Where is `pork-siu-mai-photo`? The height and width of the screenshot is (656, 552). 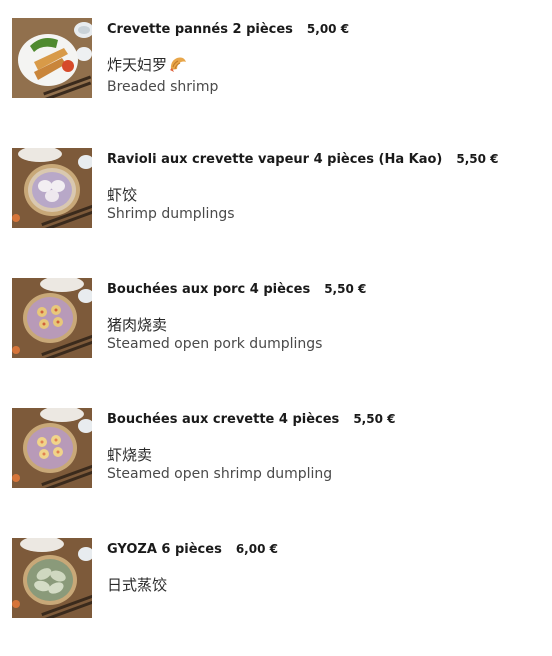 pork-siu-mai-photo is located at coordinates (52, 318).